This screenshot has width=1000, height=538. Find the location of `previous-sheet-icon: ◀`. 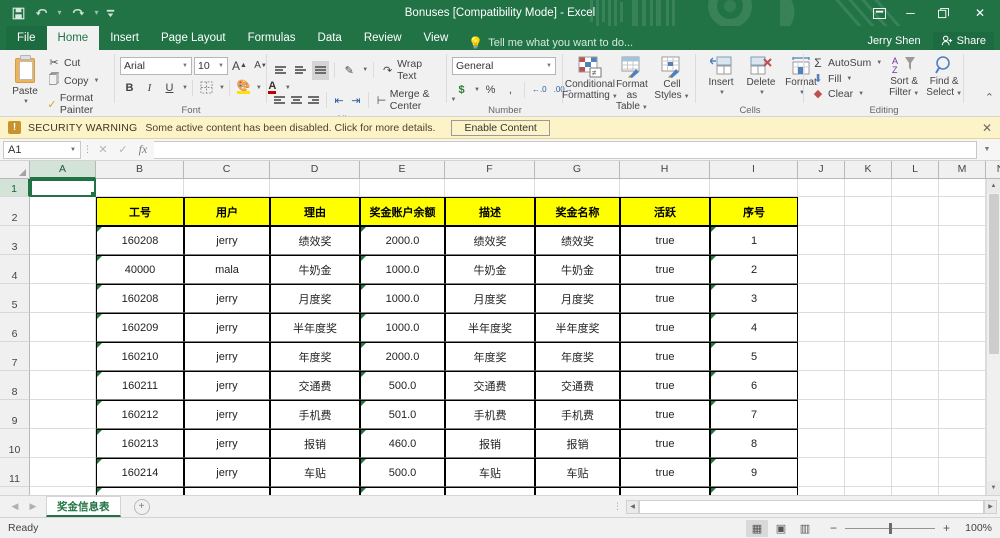

previous-sheet-icon: ◀ is located at coordinates (15, 506).